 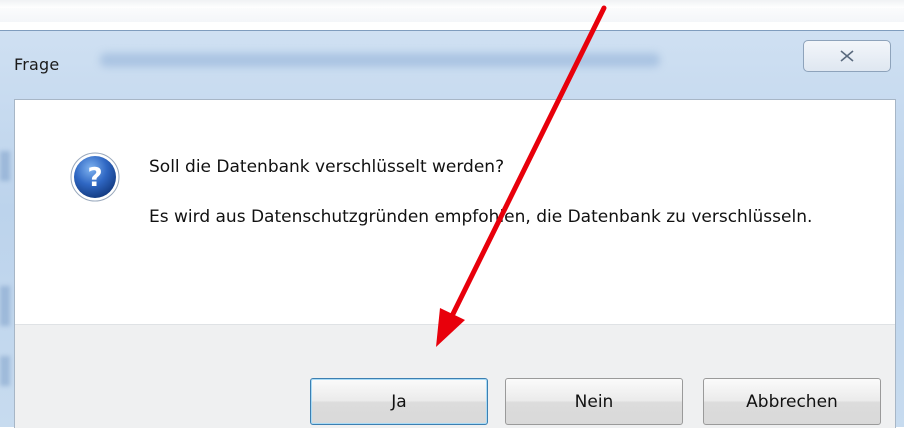 What do you see at coordinates (452, 4) in the screenshot?
I see `background-window-edge` at bounding box center [452, 4].